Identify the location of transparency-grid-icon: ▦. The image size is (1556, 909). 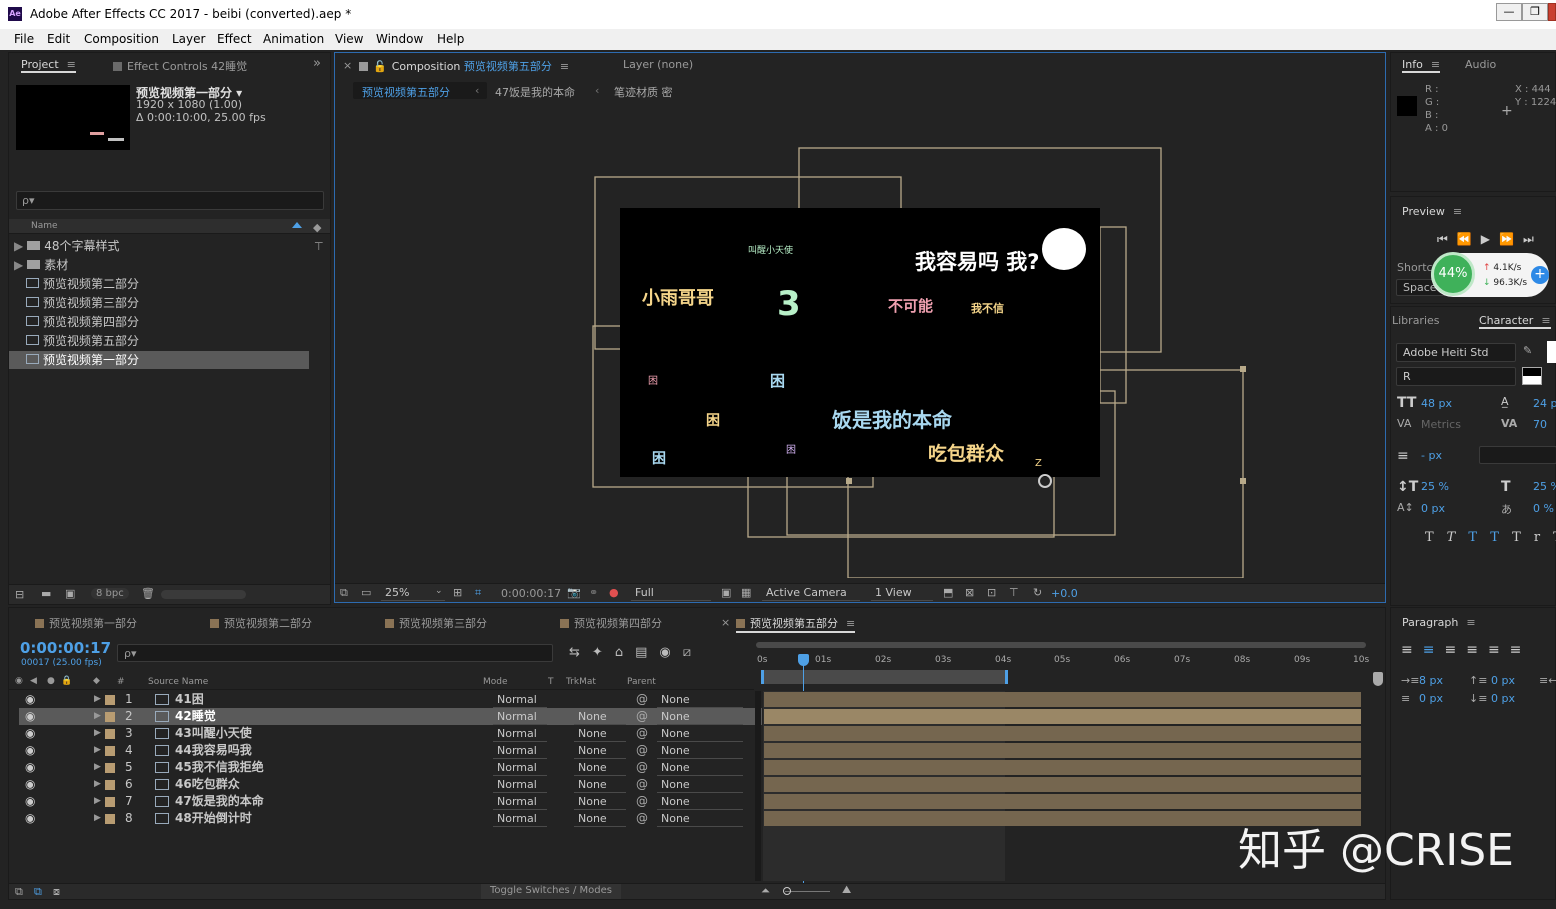
(746, 592).